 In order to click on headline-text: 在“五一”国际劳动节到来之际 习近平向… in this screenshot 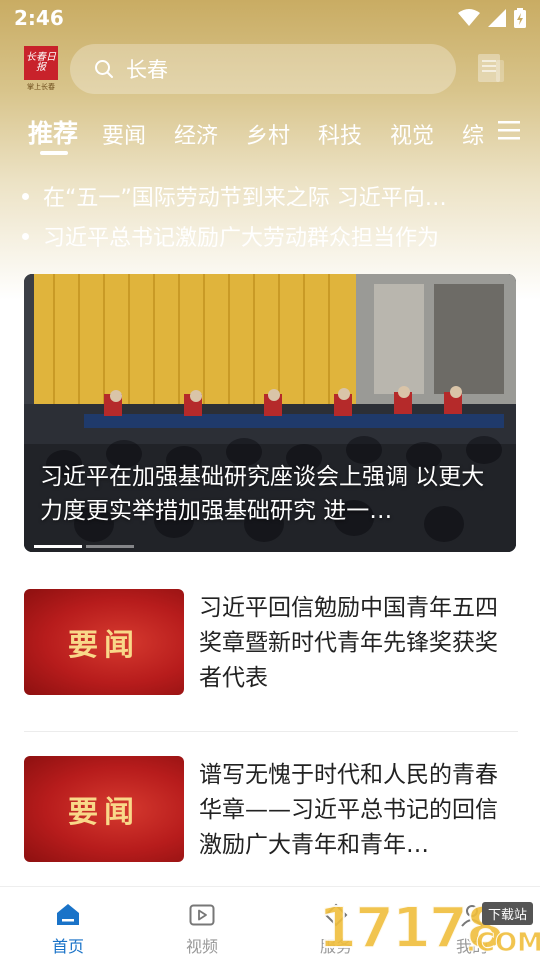, I will do `click(245, 198)`.